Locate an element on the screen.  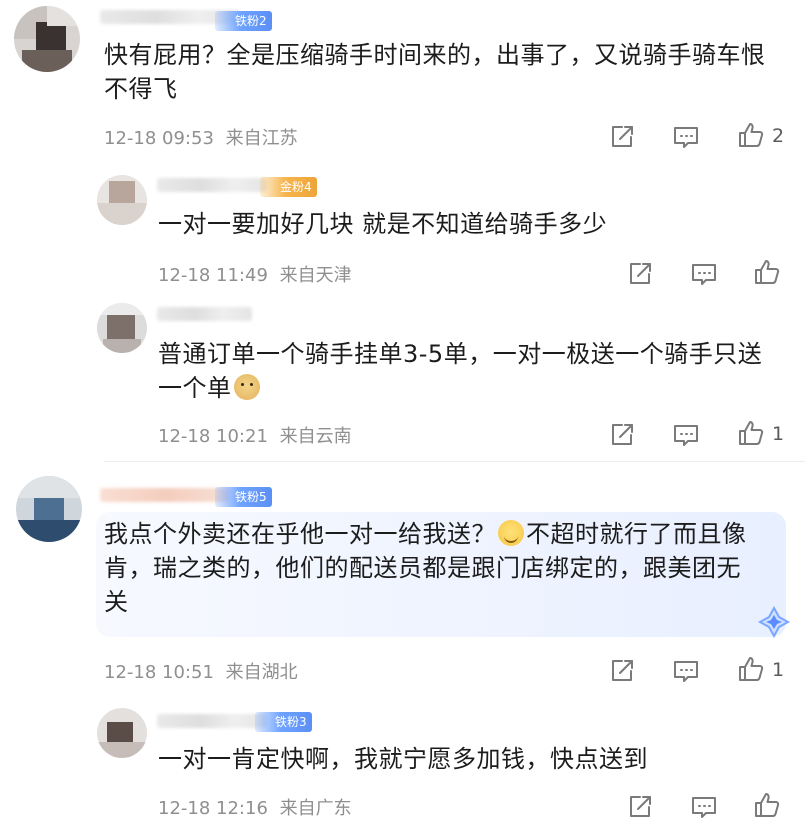
timestamp: 12-18 11:49 is located at coordinates (213, 275).